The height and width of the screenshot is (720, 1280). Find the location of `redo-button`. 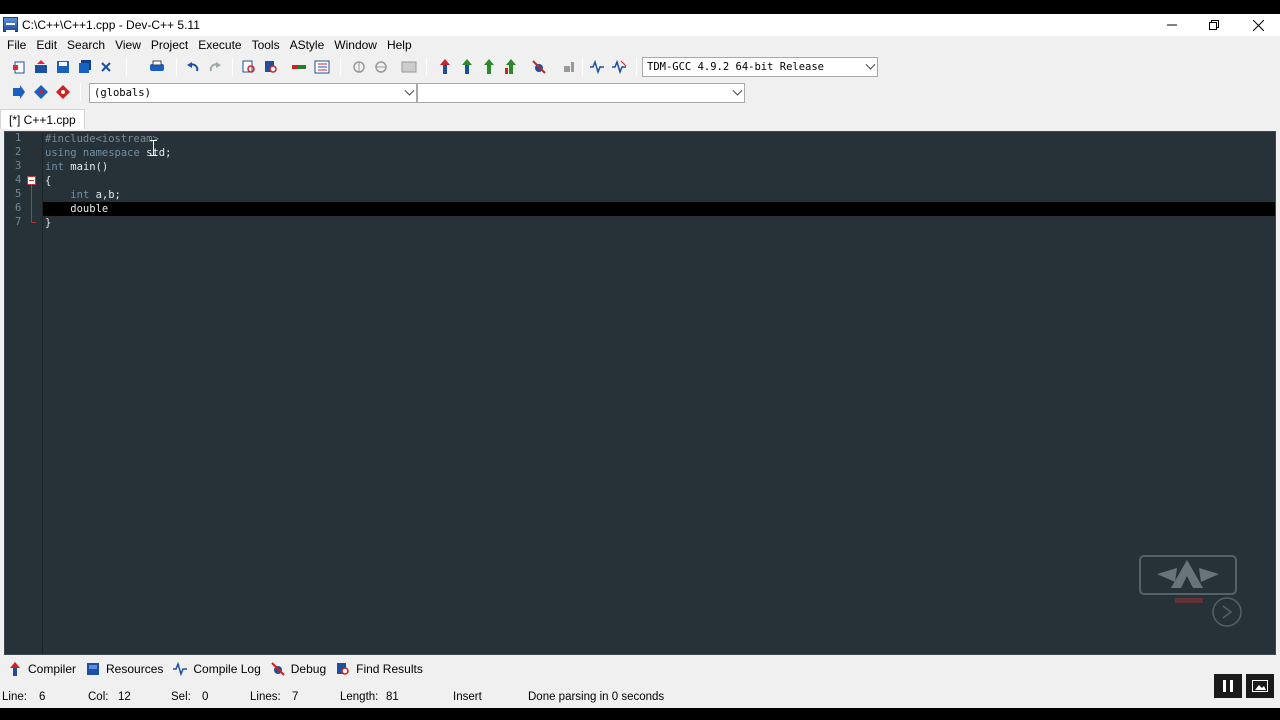

redo-button is located at coordinates (215, 67).